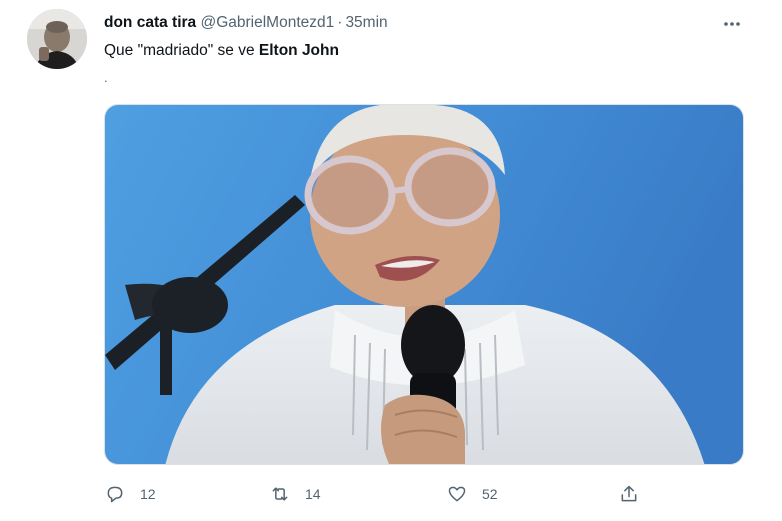  Describe the element at coordinates (298, 50) in the screenshot. I see `tweet-text-bold: Elton John` at that location.